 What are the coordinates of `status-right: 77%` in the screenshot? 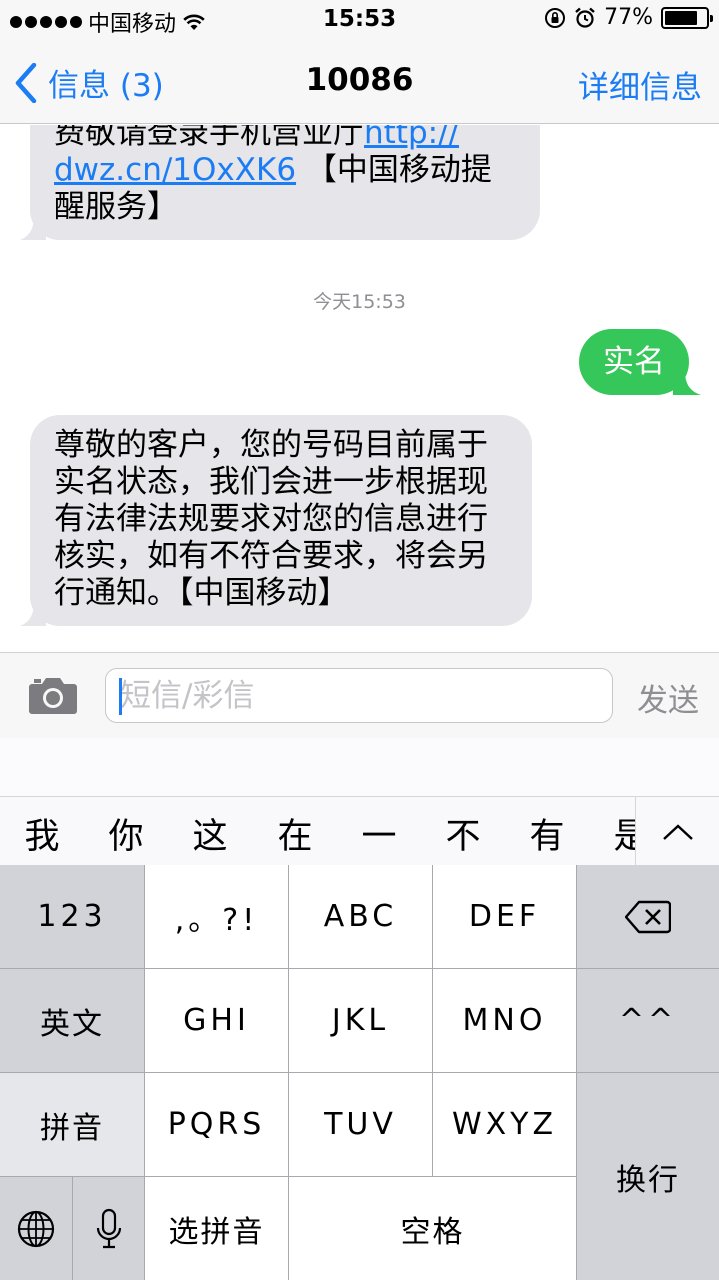 It's located at (628, 17).